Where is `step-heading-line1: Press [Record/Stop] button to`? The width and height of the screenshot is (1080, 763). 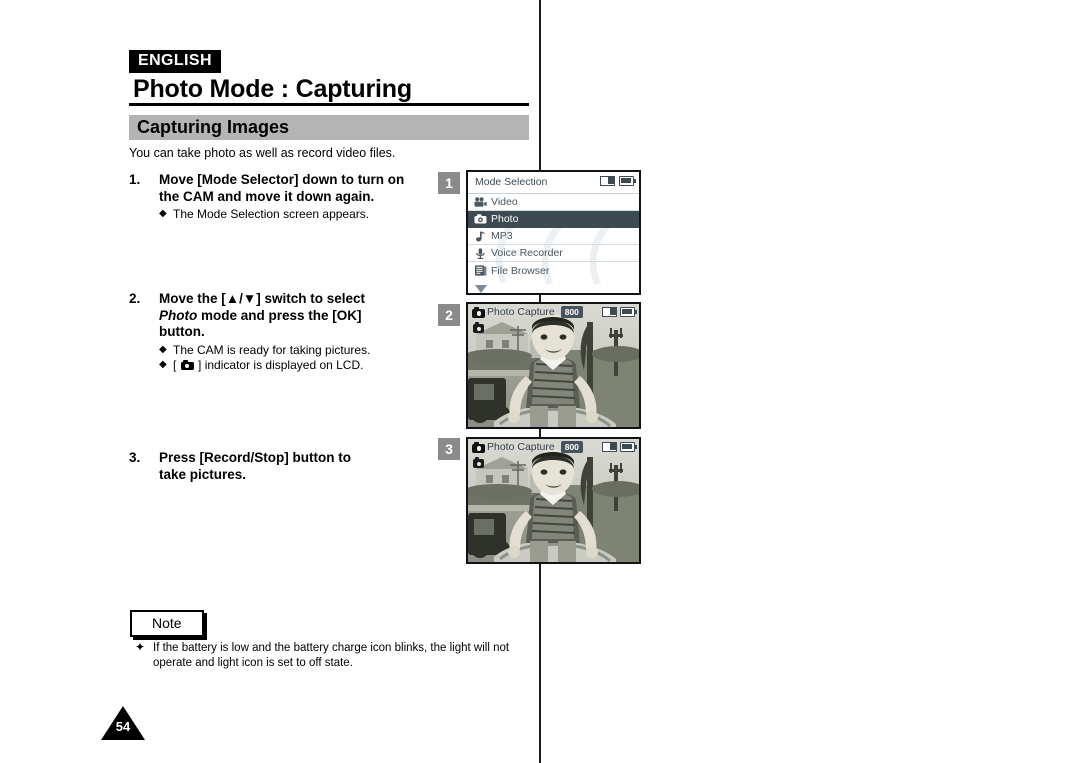
step-heading-line1: Press [Record/Stop] button to is located at coordinates (255, 457).